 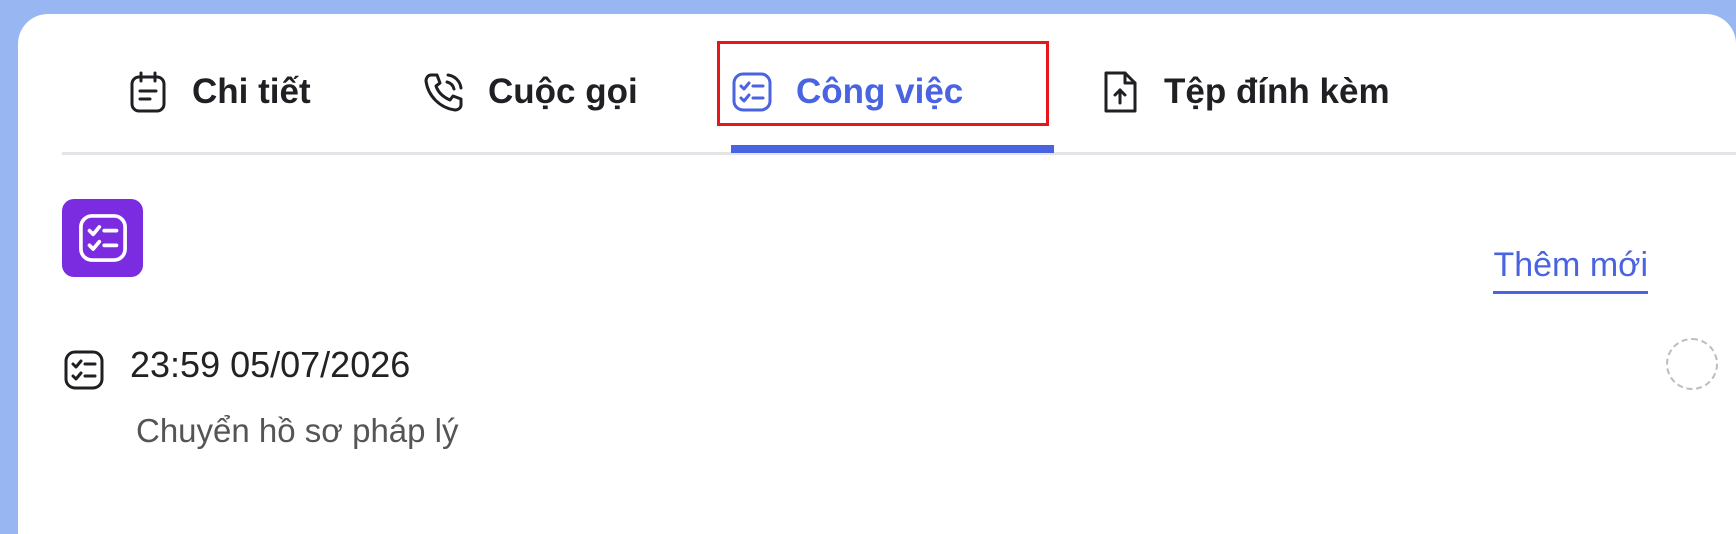 I want to click on tab-highlight-box, so click(x=883, y=83).